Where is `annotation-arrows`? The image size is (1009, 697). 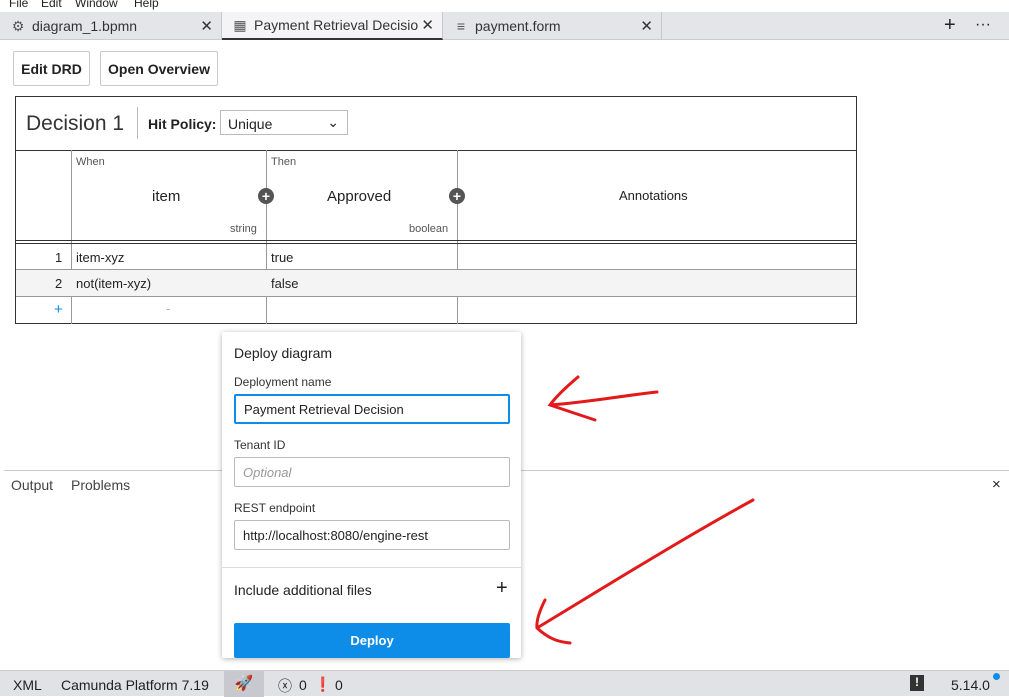
annotation-arrows is located at coordinates (645, 510).